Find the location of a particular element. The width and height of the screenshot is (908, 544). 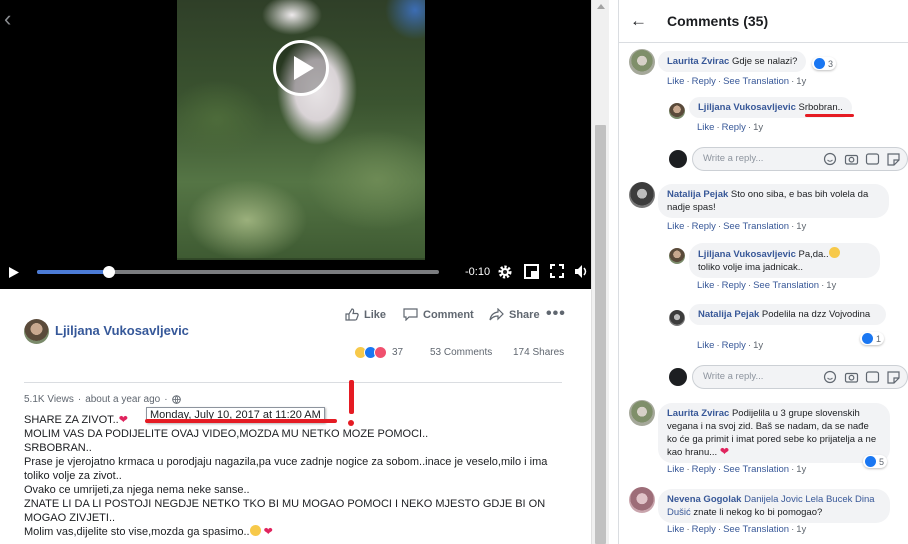

love-reaction-icon is located at coordinates (380, 352).